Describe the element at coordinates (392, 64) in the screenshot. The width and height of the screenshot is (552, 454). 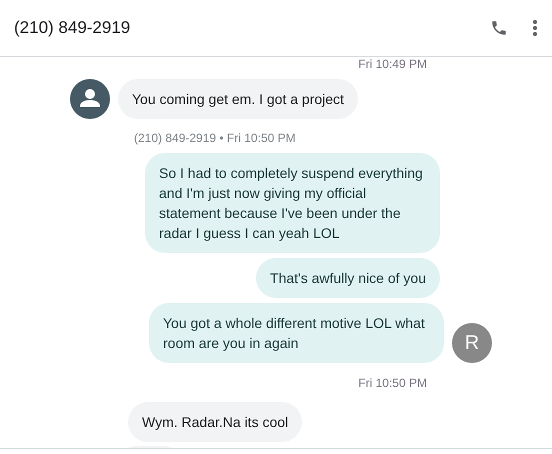
I see `timestamp: Fri 10:49 PM` at that location.